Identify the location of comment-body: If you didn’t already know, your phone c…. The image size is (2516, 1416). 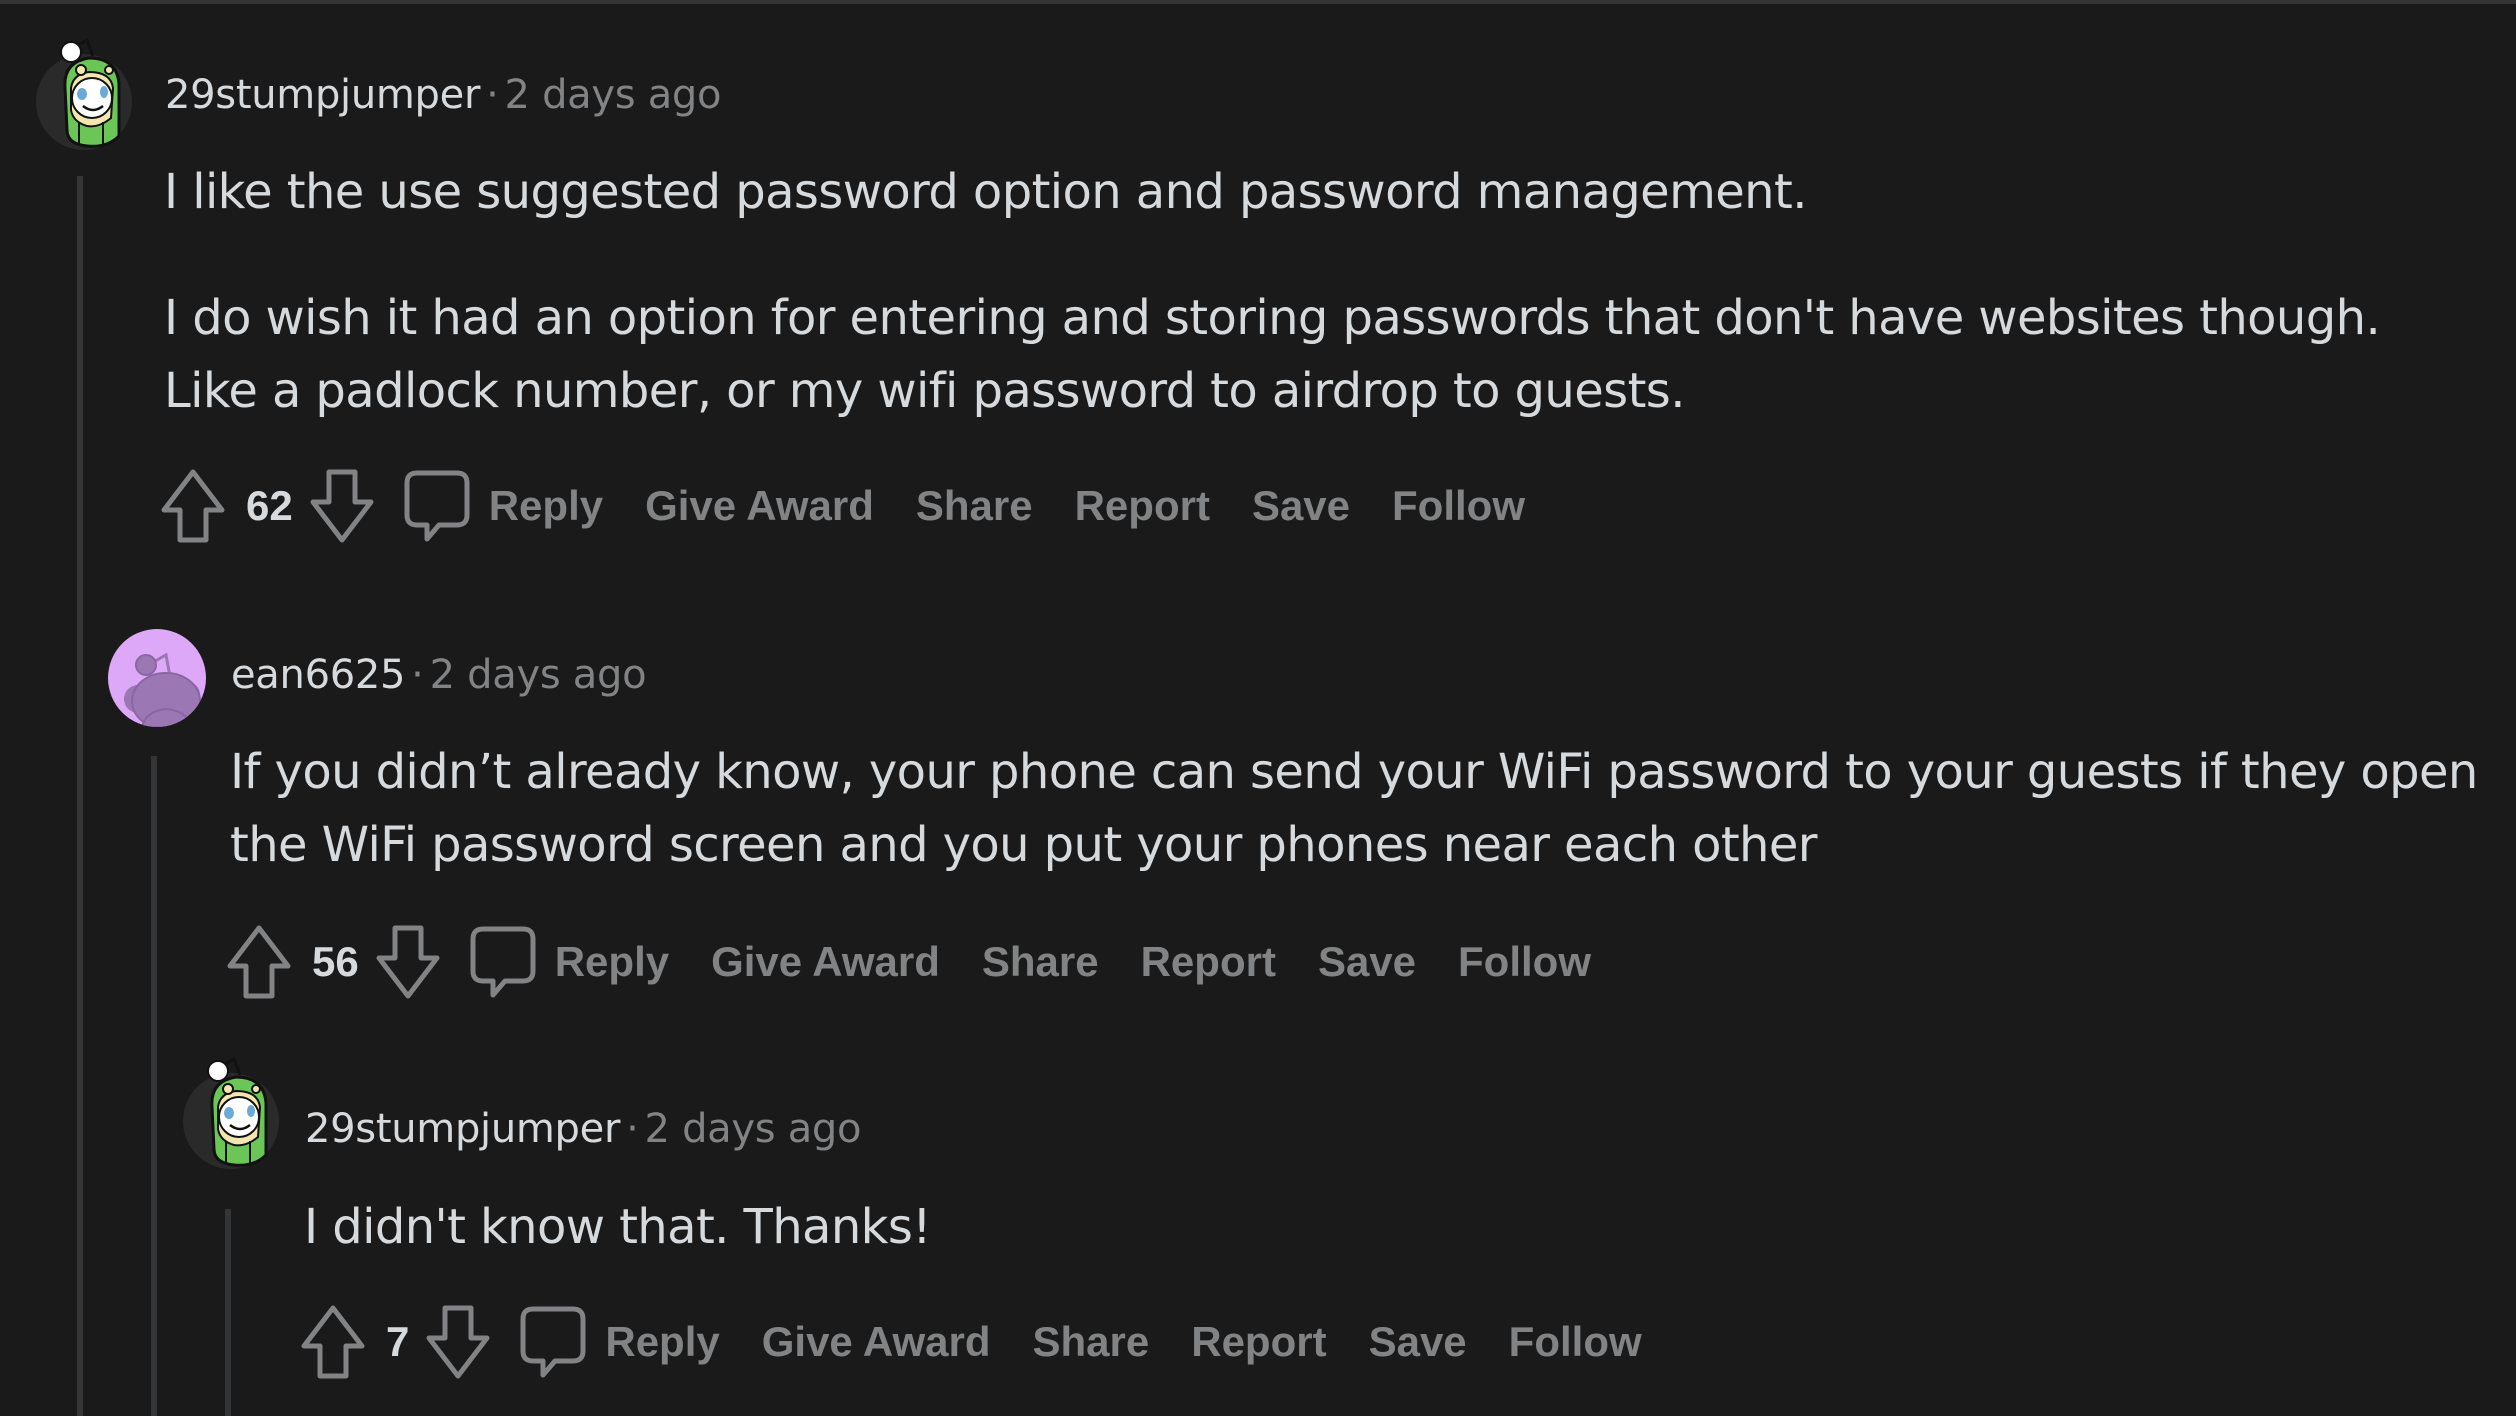
(1355, 809).